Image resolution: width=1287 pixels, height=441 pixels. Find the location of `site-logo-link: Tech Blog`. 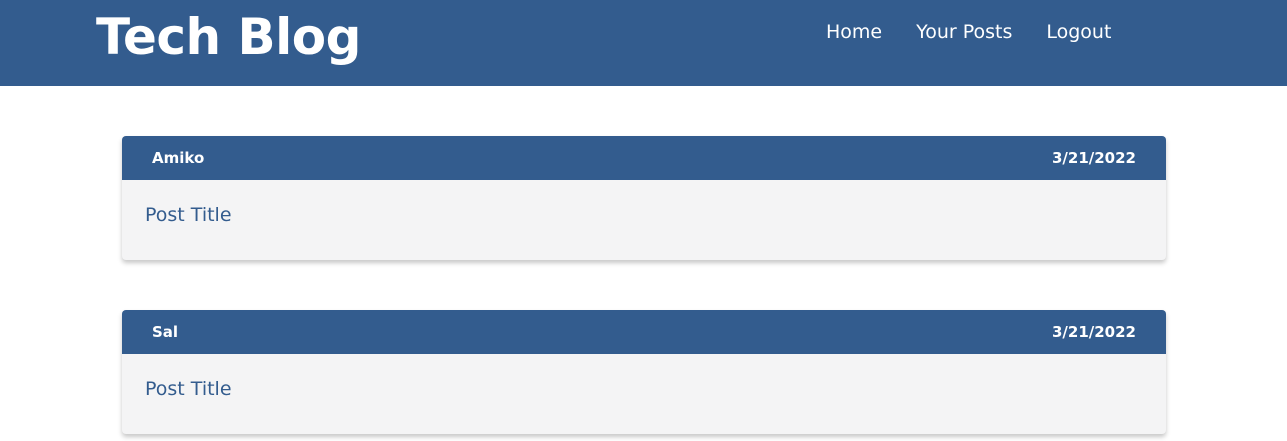

site-logo-link: Tech Blog is located at coordinates (228, 37).